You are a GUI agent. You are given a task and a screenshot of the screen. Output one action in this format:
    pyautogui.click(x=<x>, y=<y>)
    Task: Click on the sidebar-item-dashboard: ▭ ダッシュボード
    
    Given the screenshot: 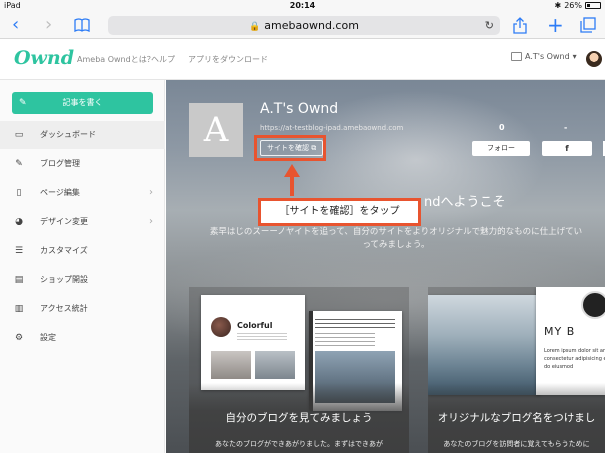 What is the action you would take?
    pyautogui.click(x=82, y=135)
    